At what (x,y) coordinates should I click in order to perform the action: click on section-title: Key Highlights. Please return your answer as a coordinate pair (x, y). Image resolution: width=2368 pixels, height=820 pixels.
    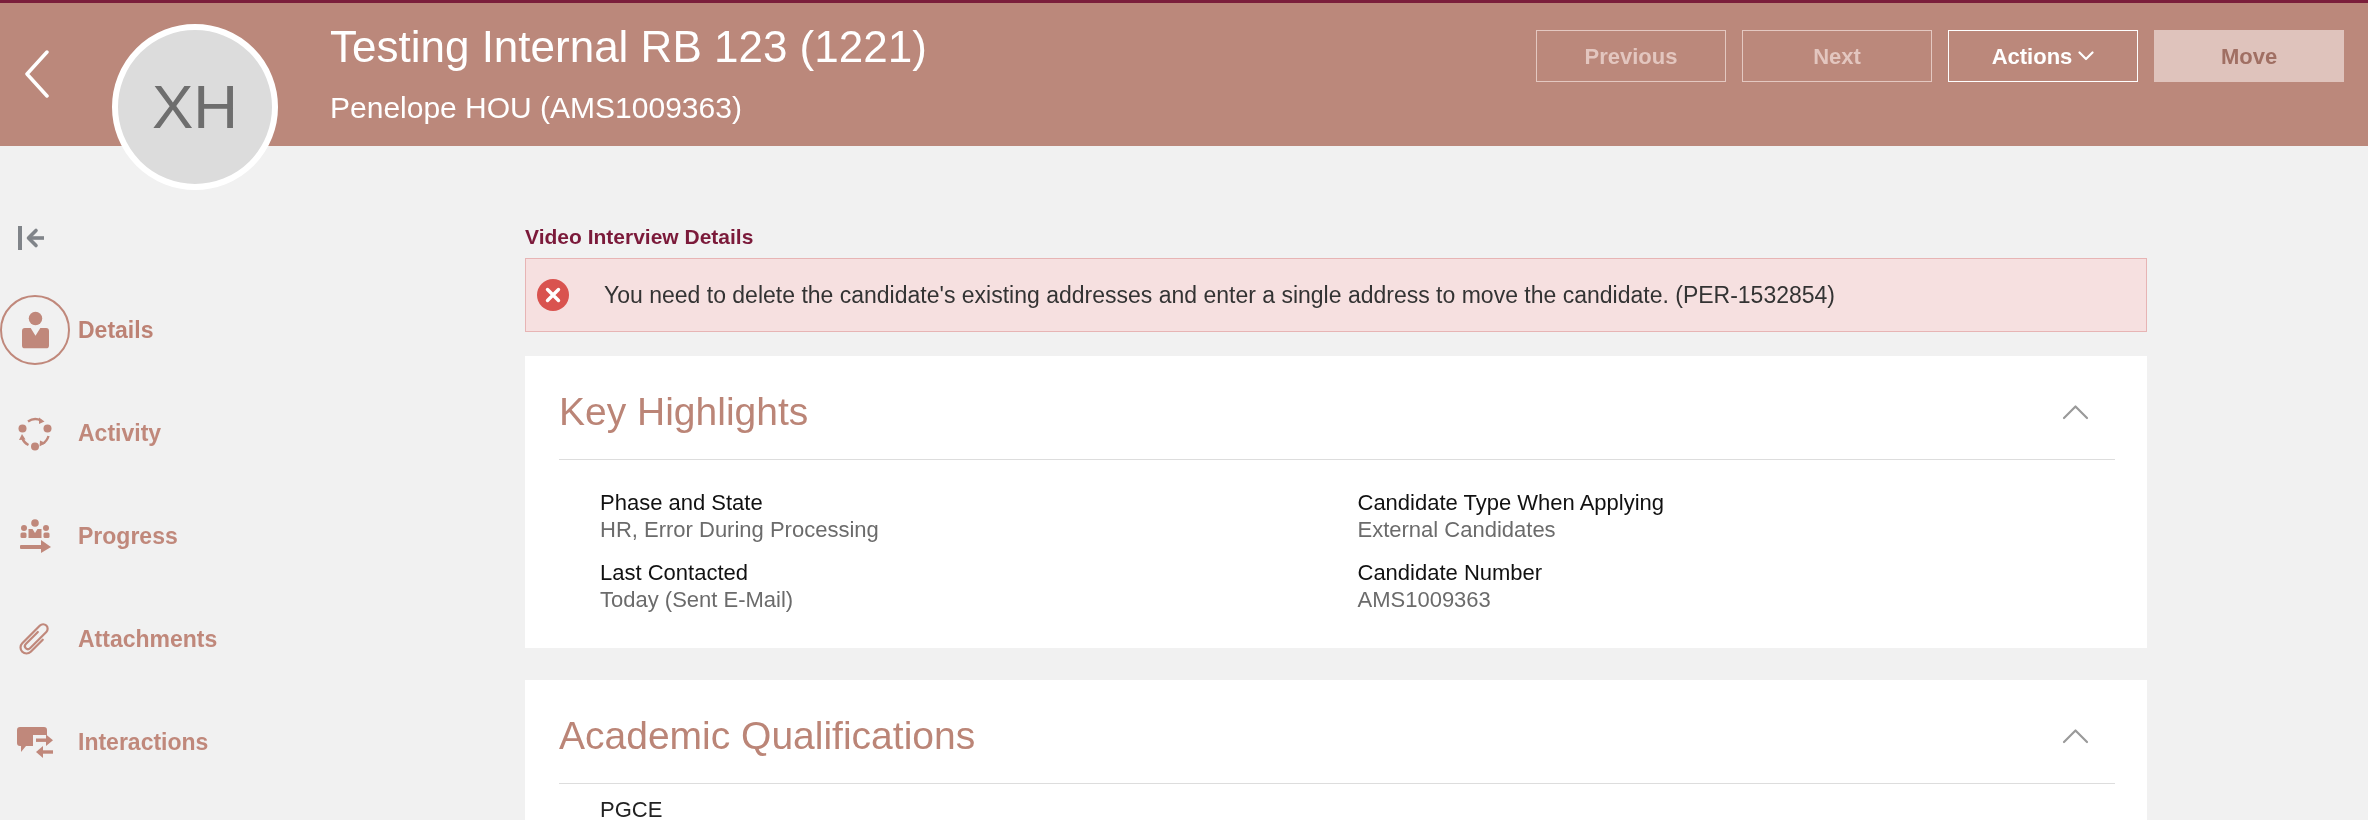
    Looking at the image, I should click on (684, 412).